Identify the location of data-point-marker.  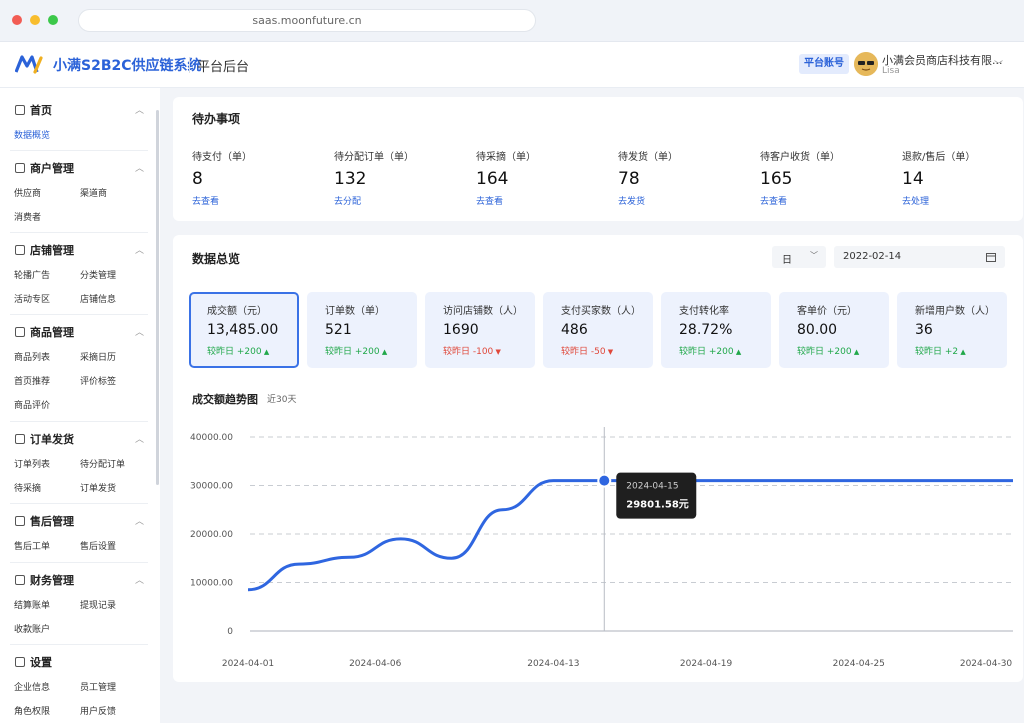
(604, 480).